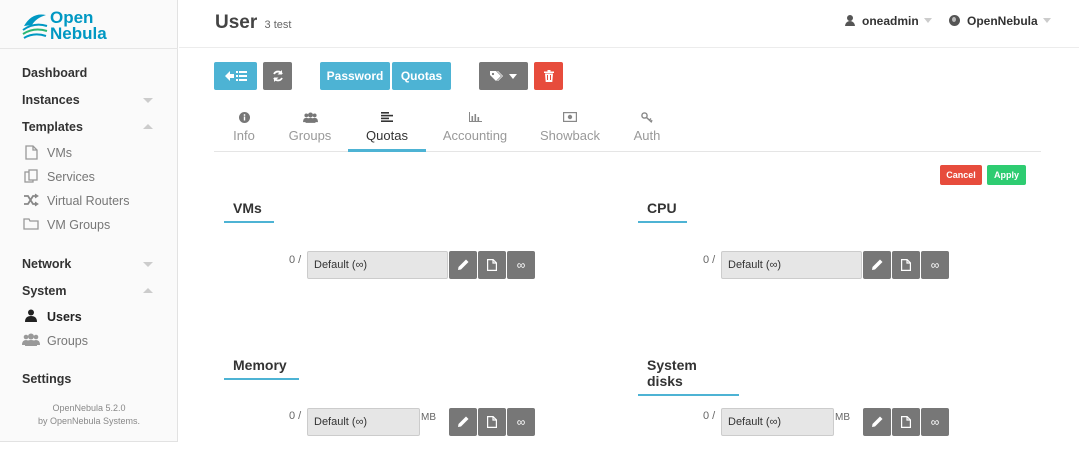  I want to click on sidebar-item-dashboard: Dashboard, so click(89, 73).